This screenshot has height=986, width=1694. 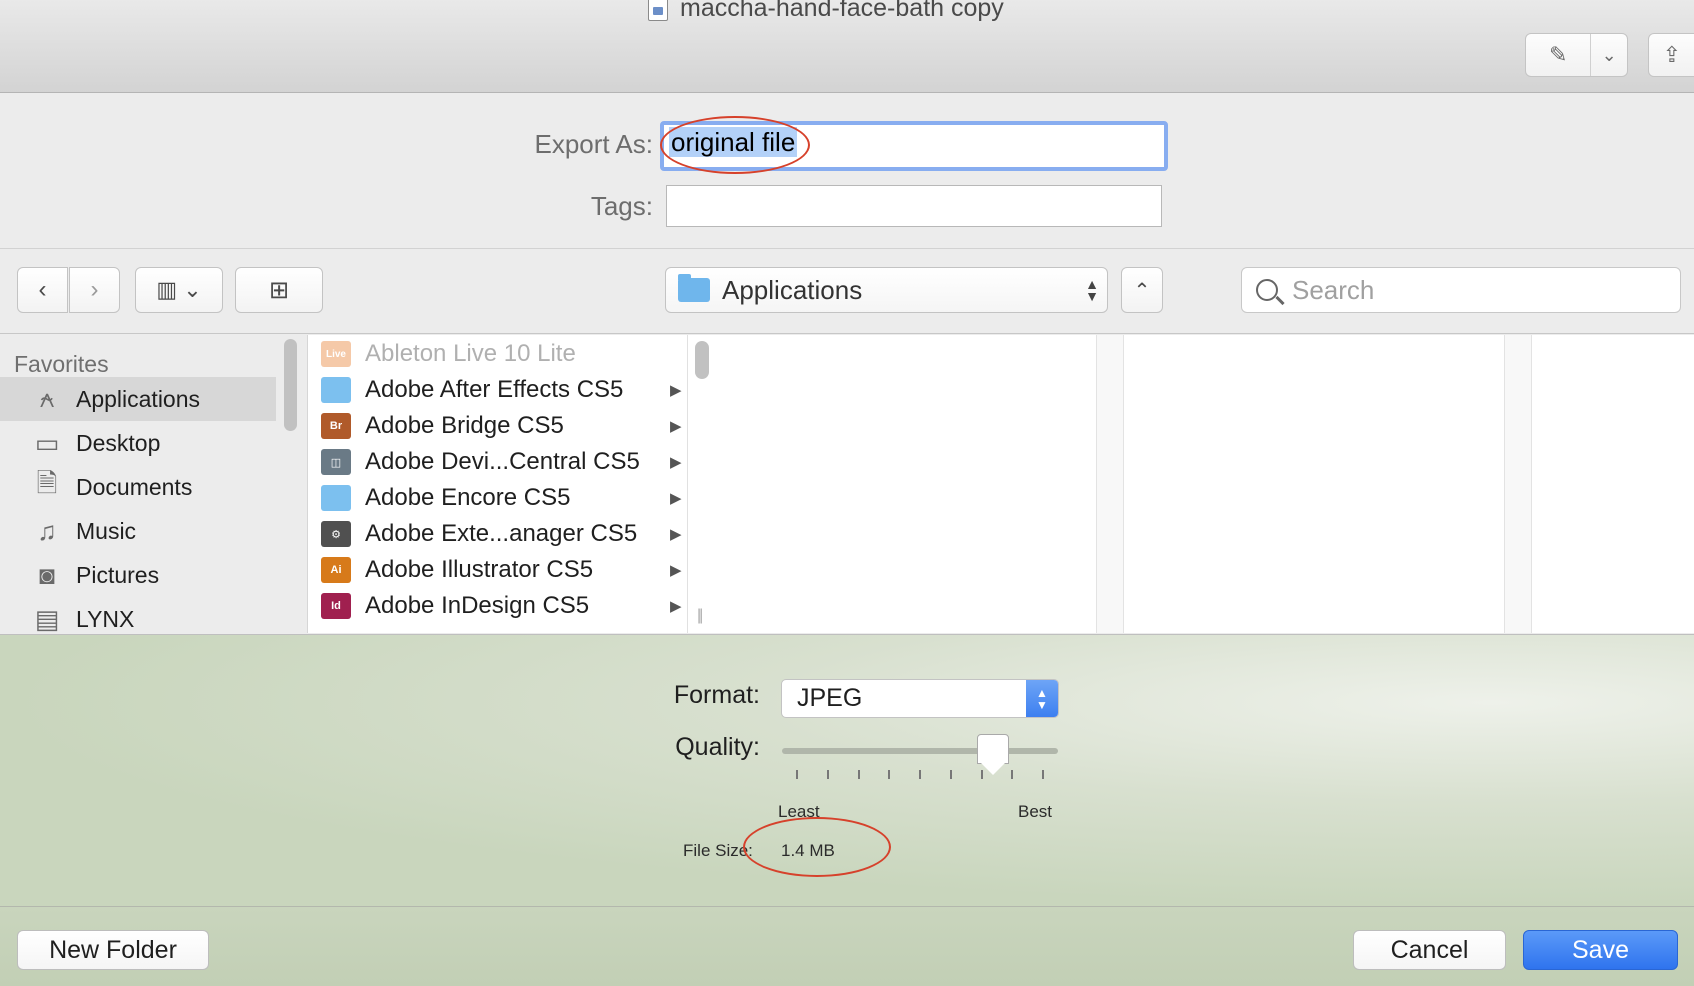 What do you see at coordinates (47, 483) in the screenshot?
I see `documents-icon: 🗎` at bounding box center [47, 483].